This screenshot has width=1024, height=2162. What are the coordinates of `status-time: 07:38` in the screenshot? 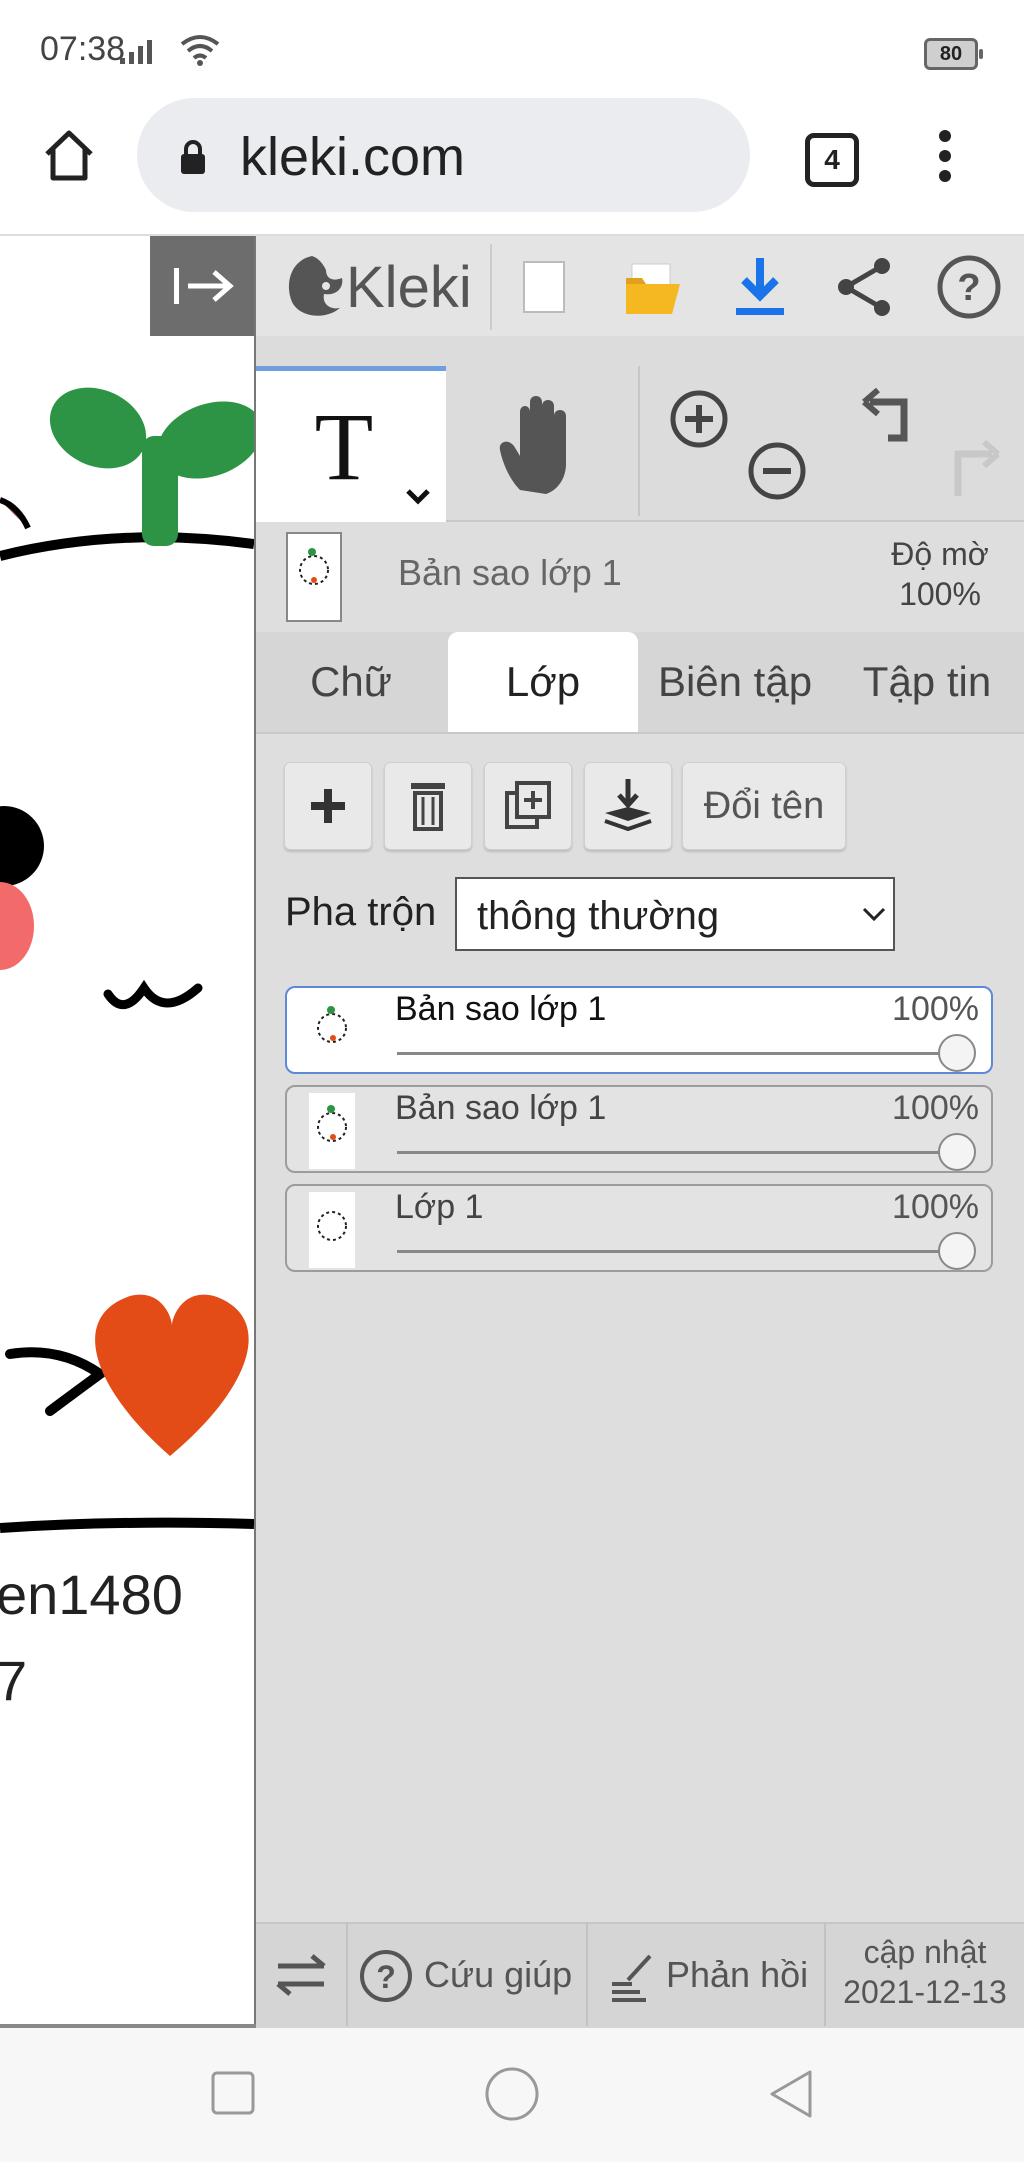 It's located at (83, 49).